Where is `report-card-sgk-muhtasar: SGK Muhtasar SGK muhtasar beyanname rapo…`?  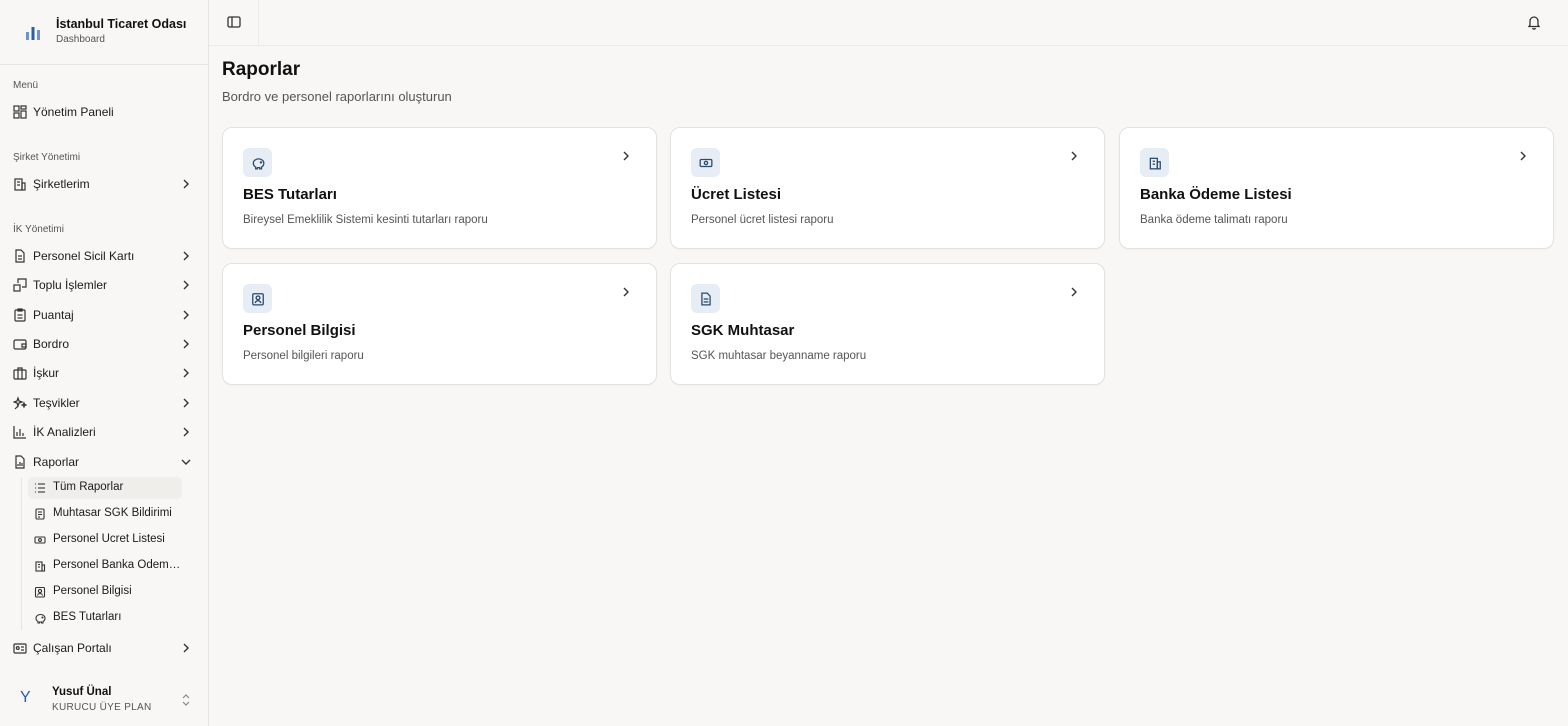 report-card-sgk-muhtasar: SGK Muhtasar SGK muhtasar beyanname rapo… is located at coordinates (887, 324).